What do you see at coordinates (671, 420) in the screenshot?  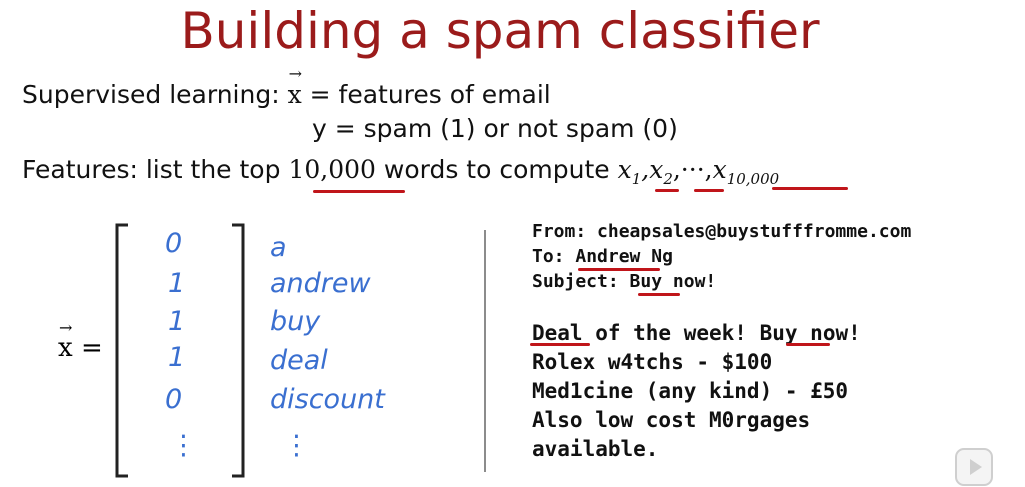 I see `email-body-line4: Also low cost M0rgages` at bounding box center [671, 420].